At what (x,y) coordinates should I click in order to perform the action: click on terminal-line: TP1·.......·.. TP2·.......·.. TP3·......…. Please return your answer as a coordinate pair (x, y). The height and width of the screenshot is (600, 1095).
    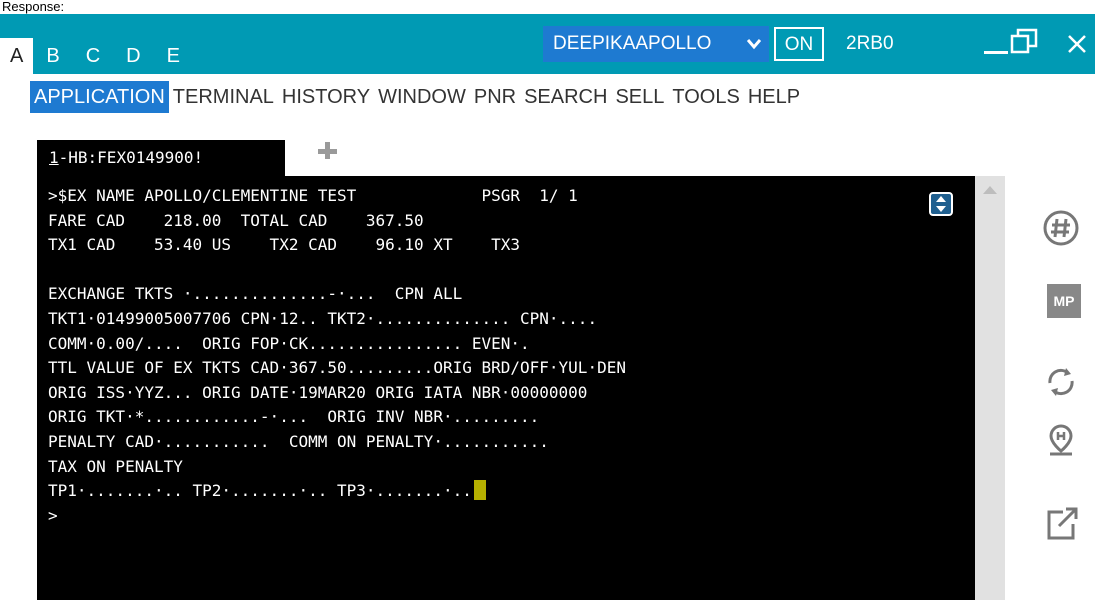
    Looking at the image, I should click on (511, 491).